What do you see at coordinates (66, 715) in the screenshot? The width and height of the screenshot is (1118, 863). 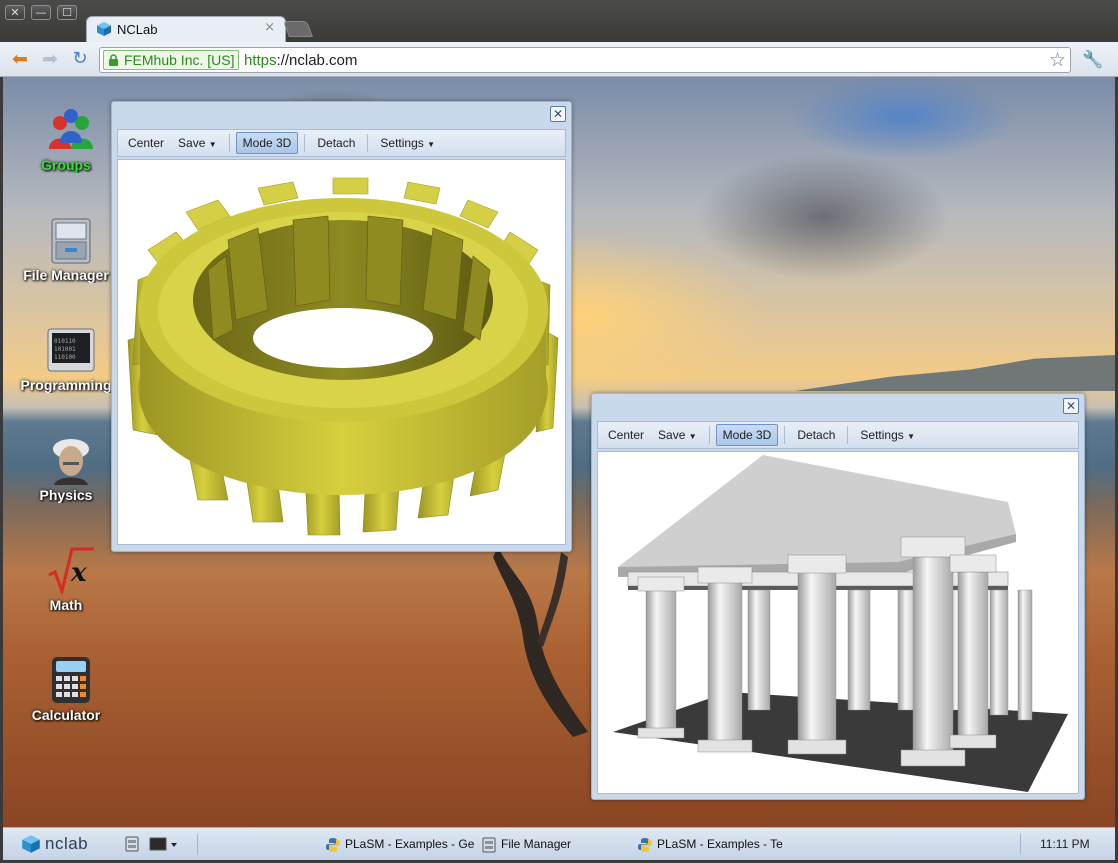 I see `desktop-icon-label: Calculator` at bounding box center [66, 715].